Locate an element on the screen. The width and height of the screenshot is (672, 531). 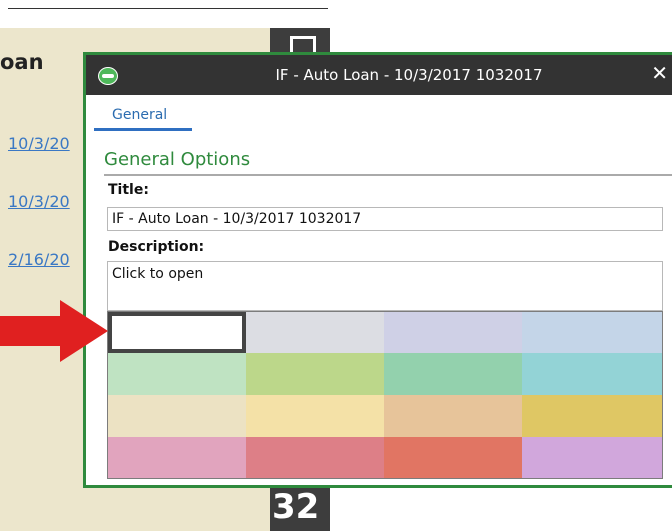
dialog-titlebar: IF - Auto Loan - 10/3/2017 1032017 ✕ is located at coordinates (379, 75).